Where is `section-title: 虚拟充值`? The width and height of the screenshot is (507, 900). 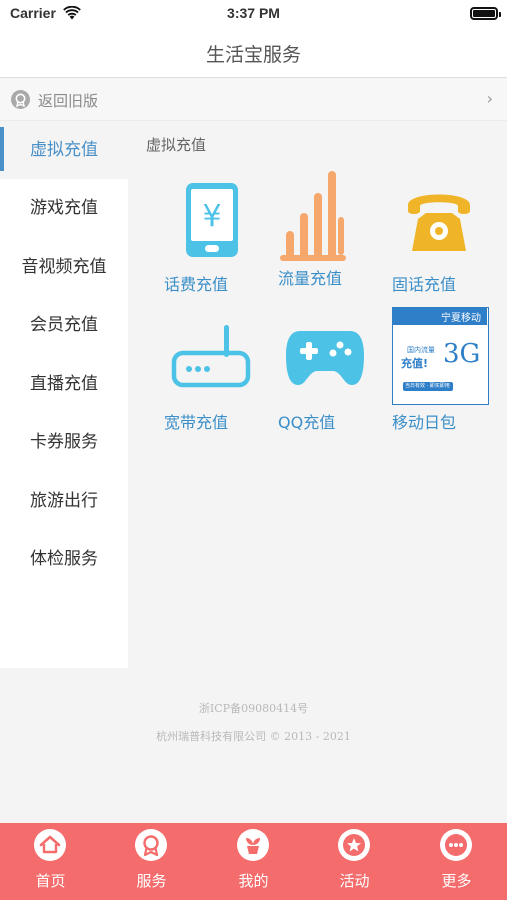 section-title: 虚拟充值 is located at coordinates (176, 145).